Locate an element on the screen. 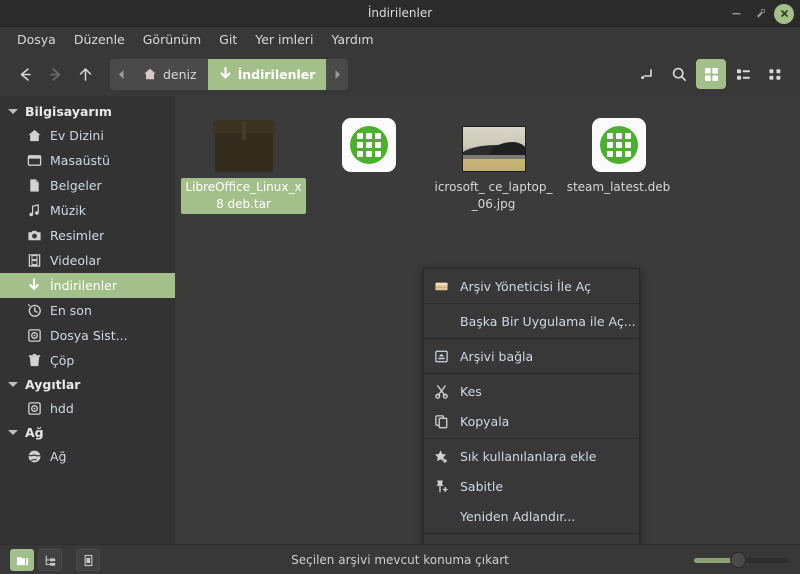 The width and height of the screenshot is (800, 574). menu-yer-imleri: Yer imleri is located at coordinates (284, 39).